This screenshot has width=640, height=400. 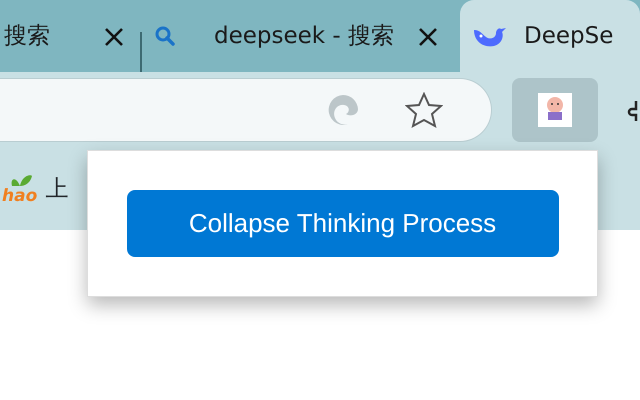 I want to click on star-icon, so click(x=424, y=110).